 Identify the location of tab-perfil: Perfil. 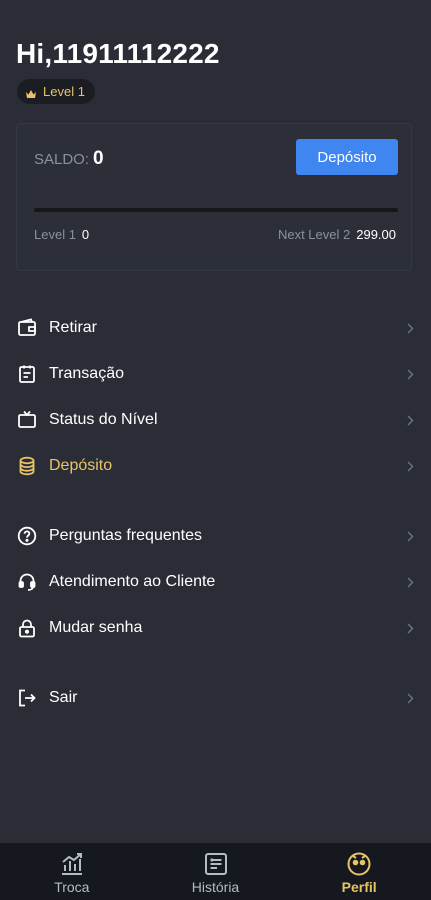
(359, 871).